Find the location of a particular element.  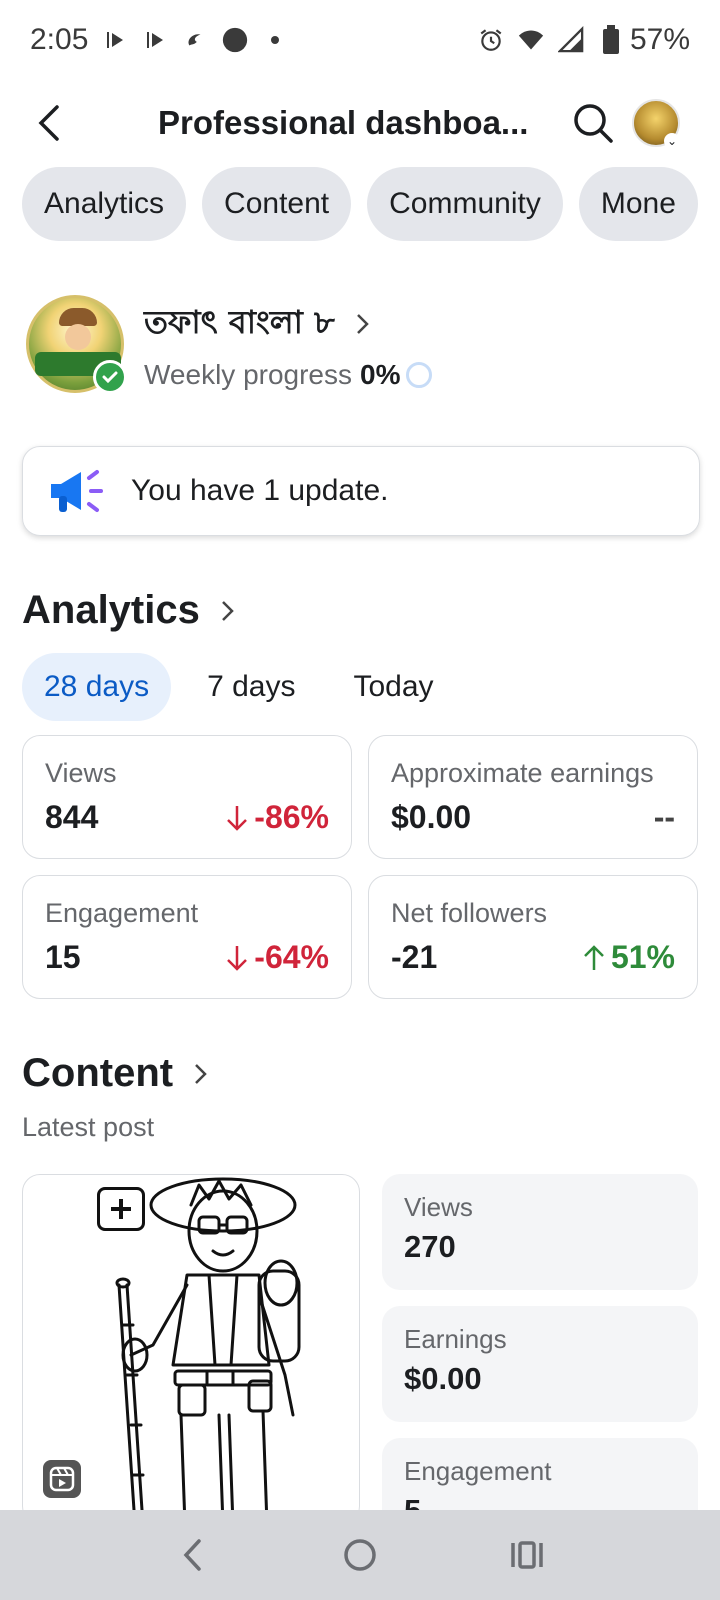

dashboard-tabs: Analytics Content Community Mone is located at coordinates (360, 204).